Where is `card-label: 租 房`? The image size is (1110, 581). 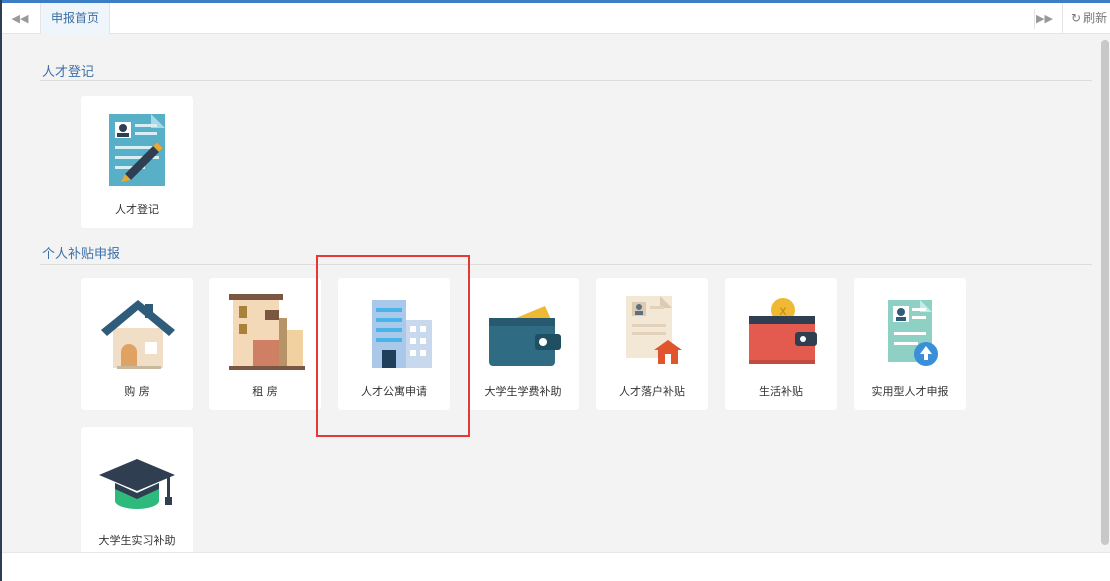
card-label: 租 房 is located at coordinates (265, 391).